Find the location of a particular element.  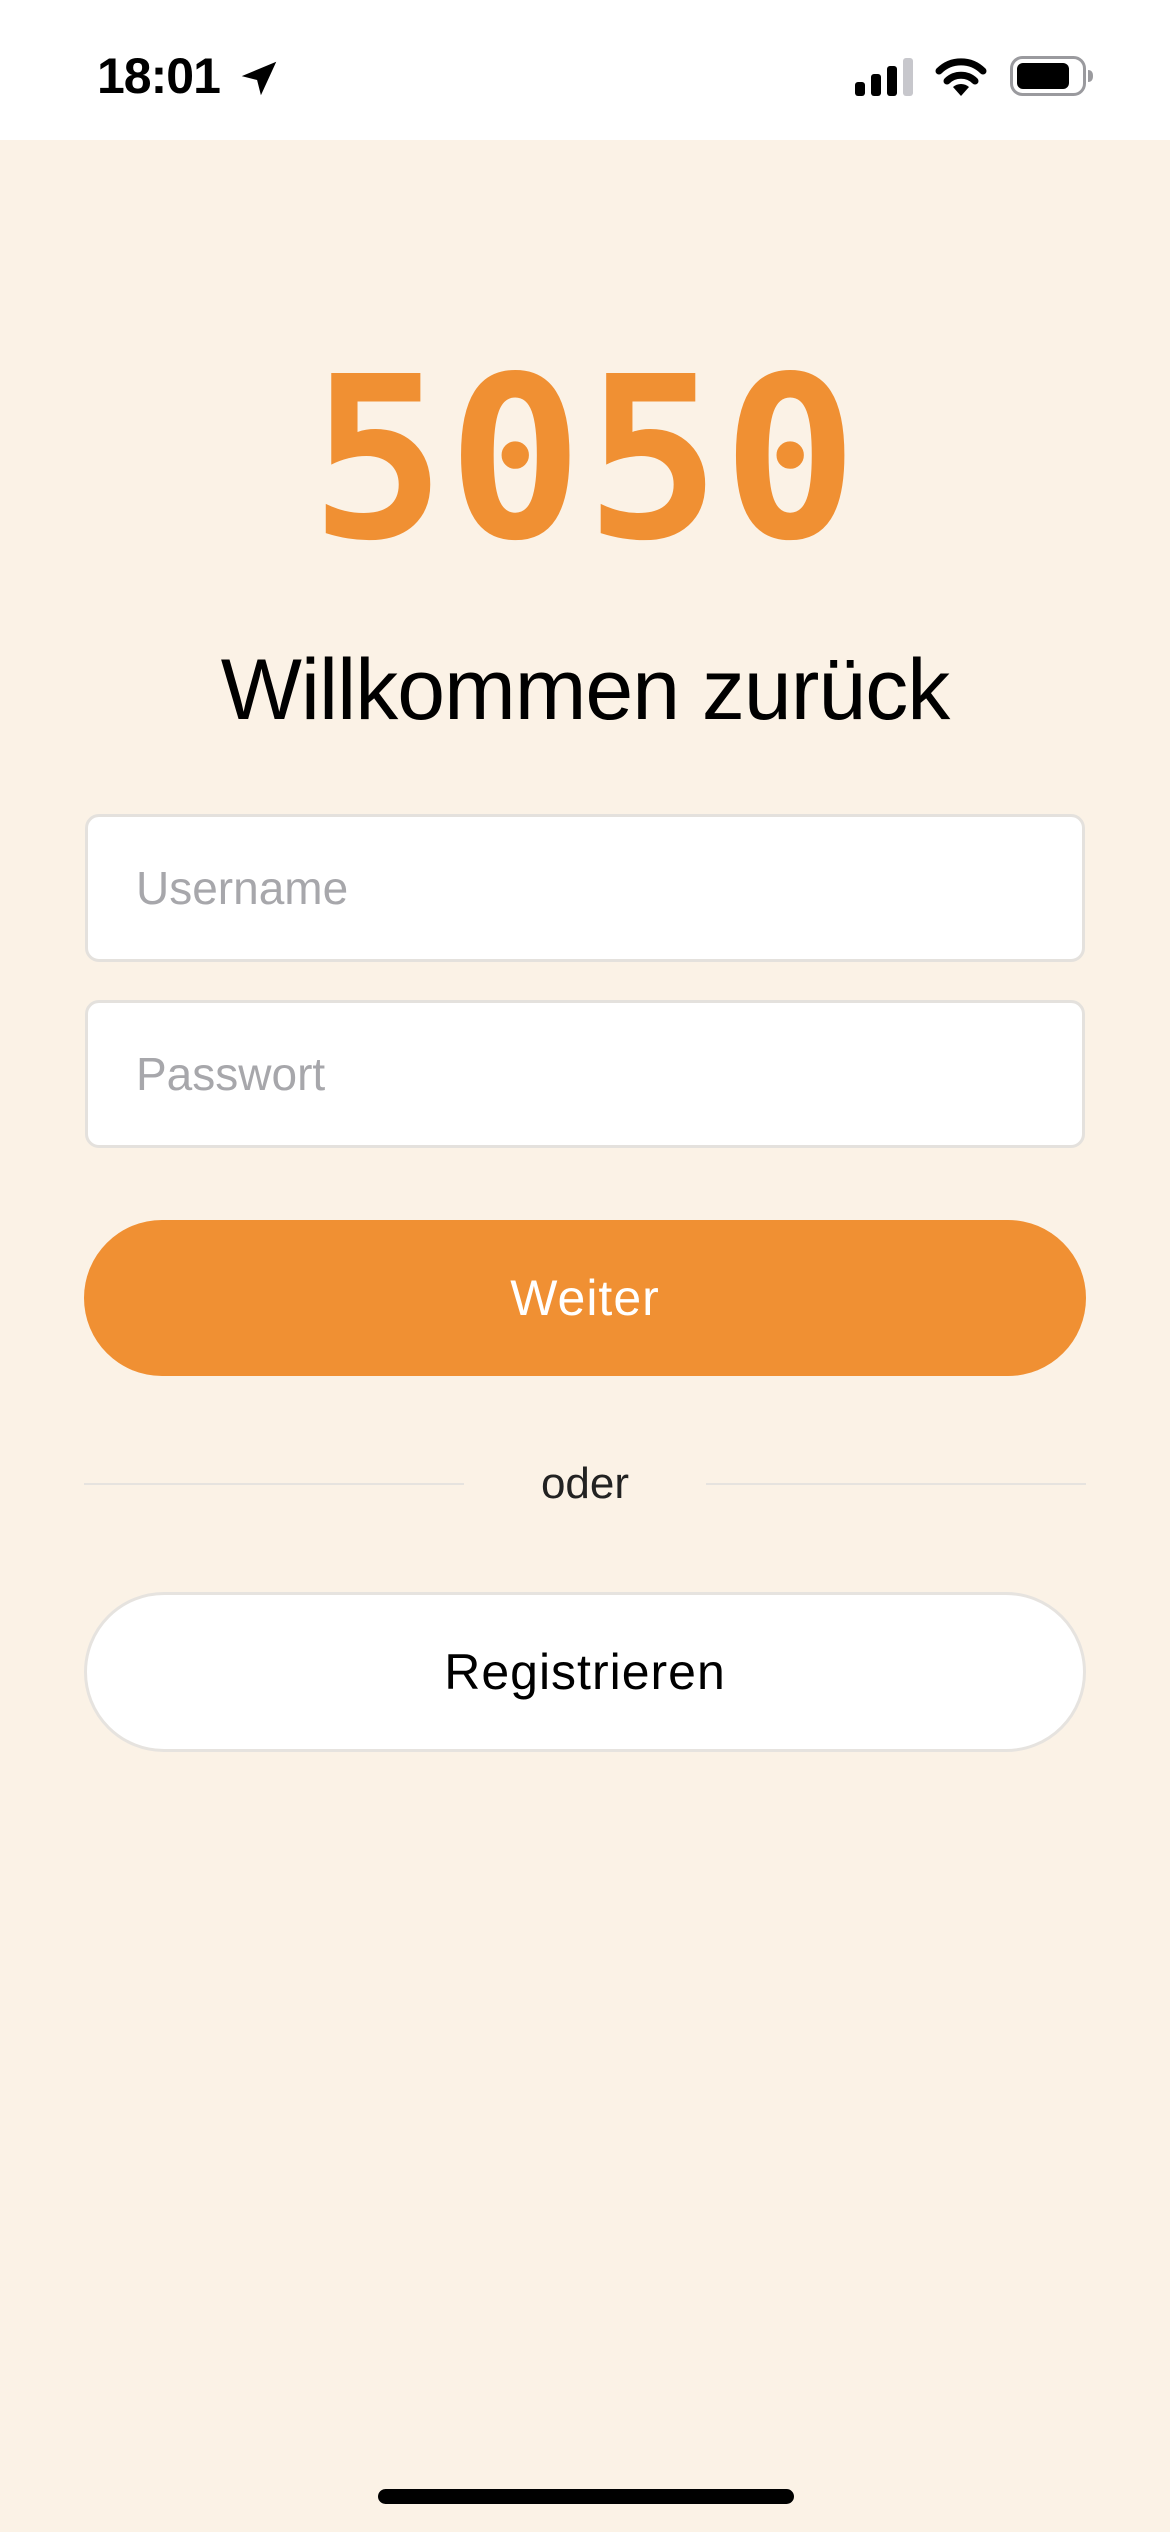

location-arrow-icon is located at coordinates (259, 78).